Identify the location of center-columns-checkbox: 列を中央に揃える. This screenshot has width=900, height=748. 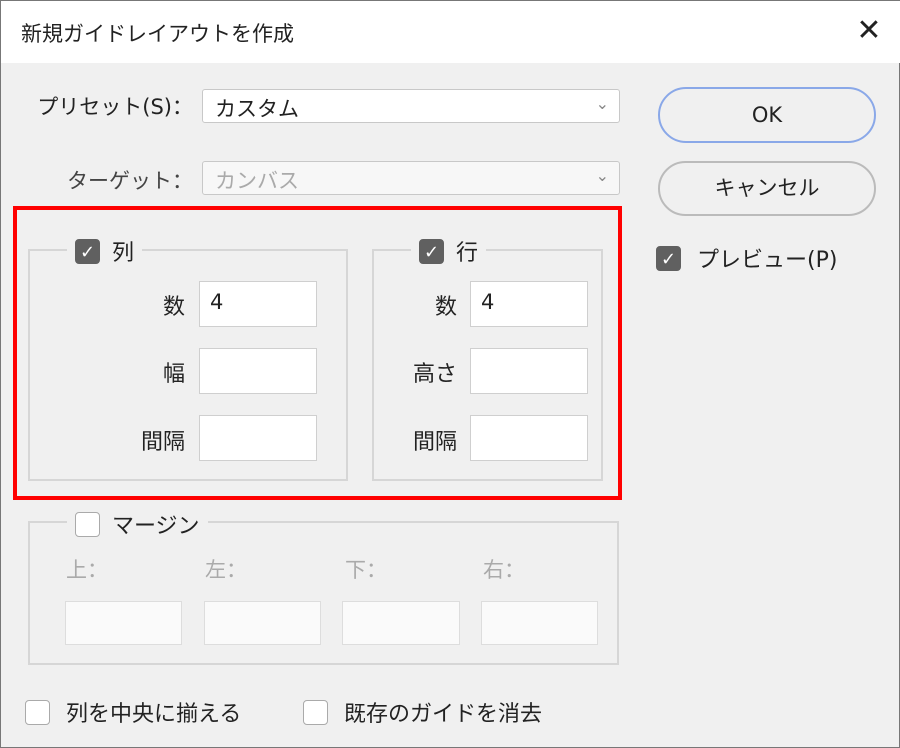
(133, 712).